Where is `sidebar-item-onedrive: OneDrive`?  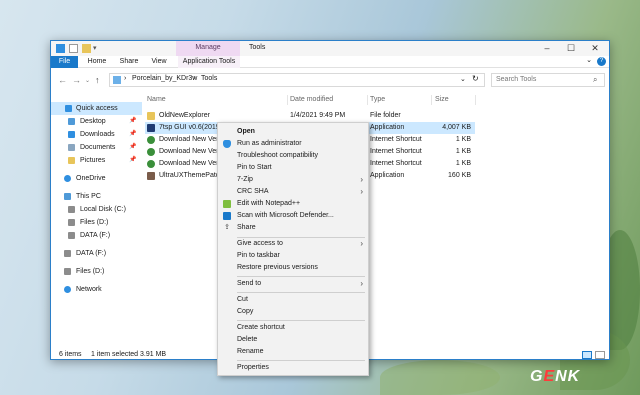
sidebar-item-onedrive: OneDrive is located at coordinates (96, 178).